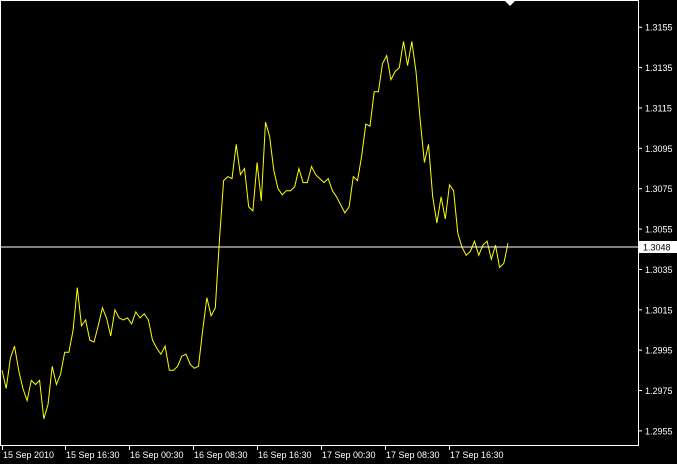 The image size is (677, 464). Describe the element at coordinates (659, 28) in the screenshot. I see `y-tick-label: 1.3155` at that location.